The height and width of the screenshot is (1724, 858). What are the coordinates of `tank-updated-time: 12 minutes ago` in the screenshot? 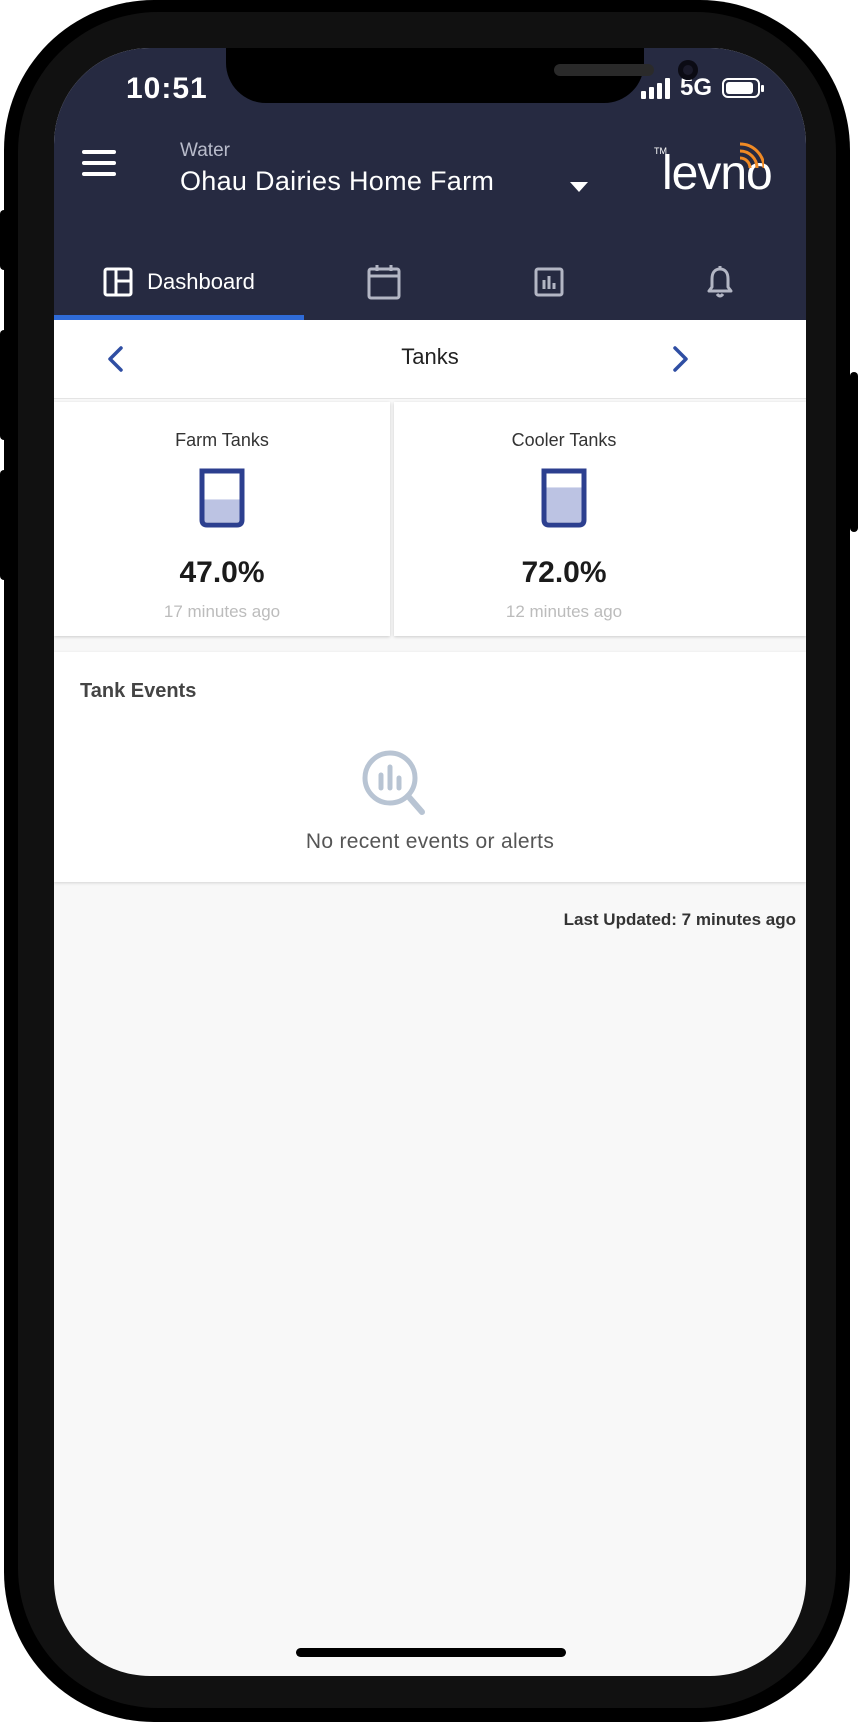 It's located at (564, 611).